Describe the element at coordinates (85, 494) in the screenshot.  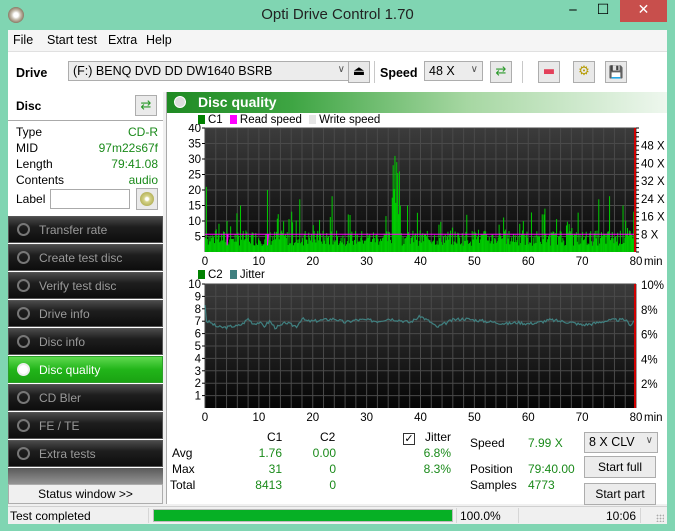
I see `status-window-button: Status window >>` at that location.